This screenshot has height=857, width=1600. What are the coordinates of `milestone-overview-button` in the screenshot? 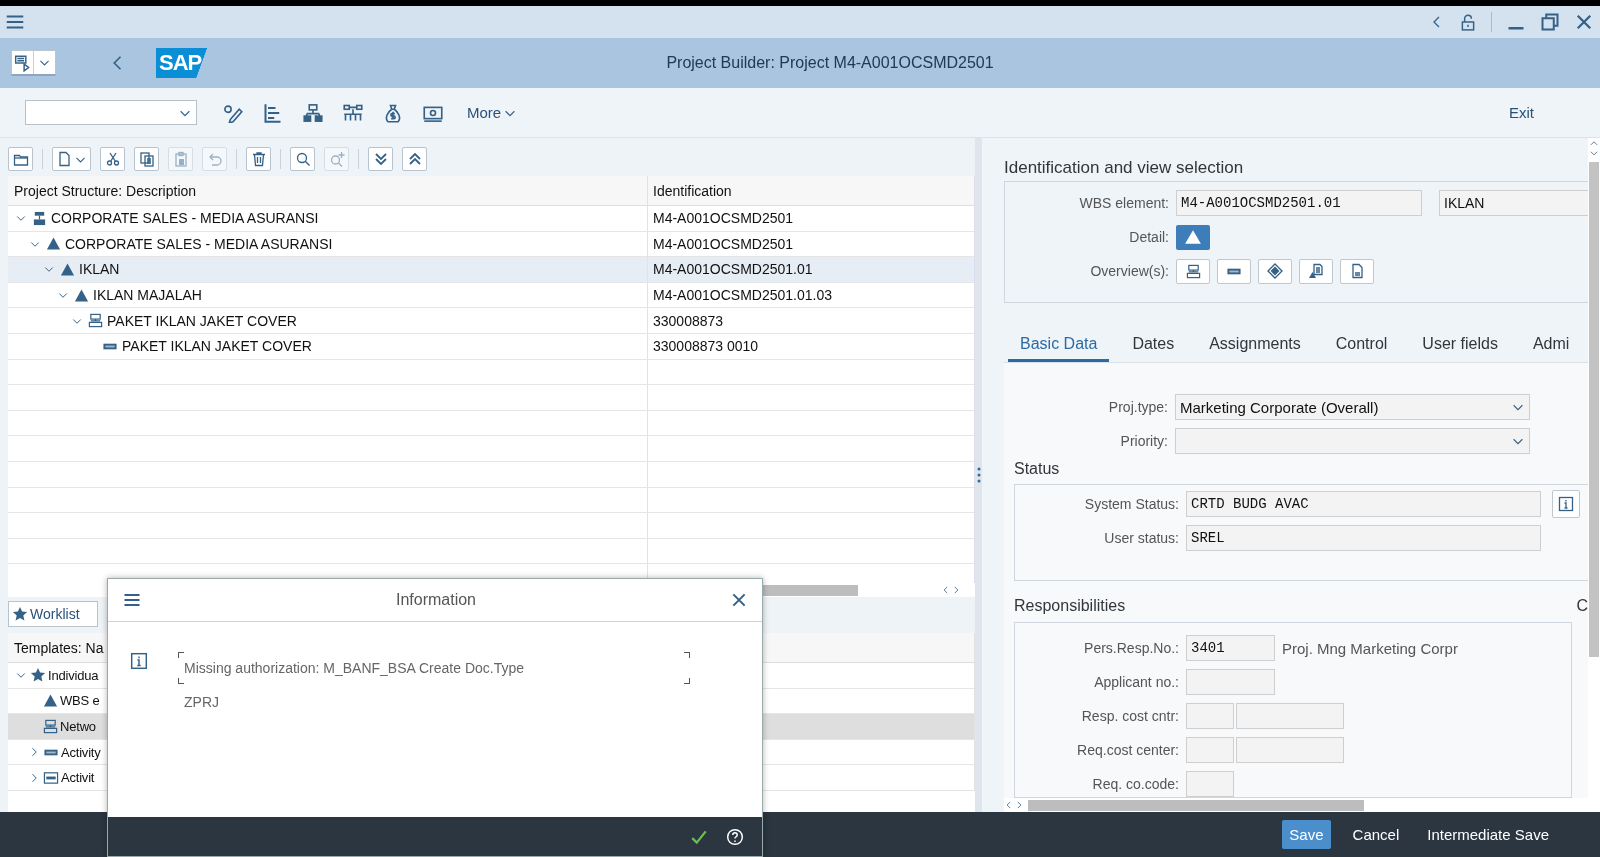 It's located at (1275, 271).